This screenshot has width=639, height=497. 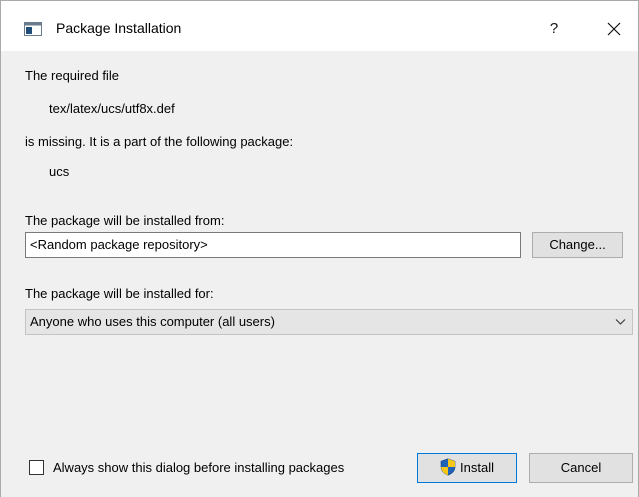 I want to click on window-icon, so click(x=33, y=29).